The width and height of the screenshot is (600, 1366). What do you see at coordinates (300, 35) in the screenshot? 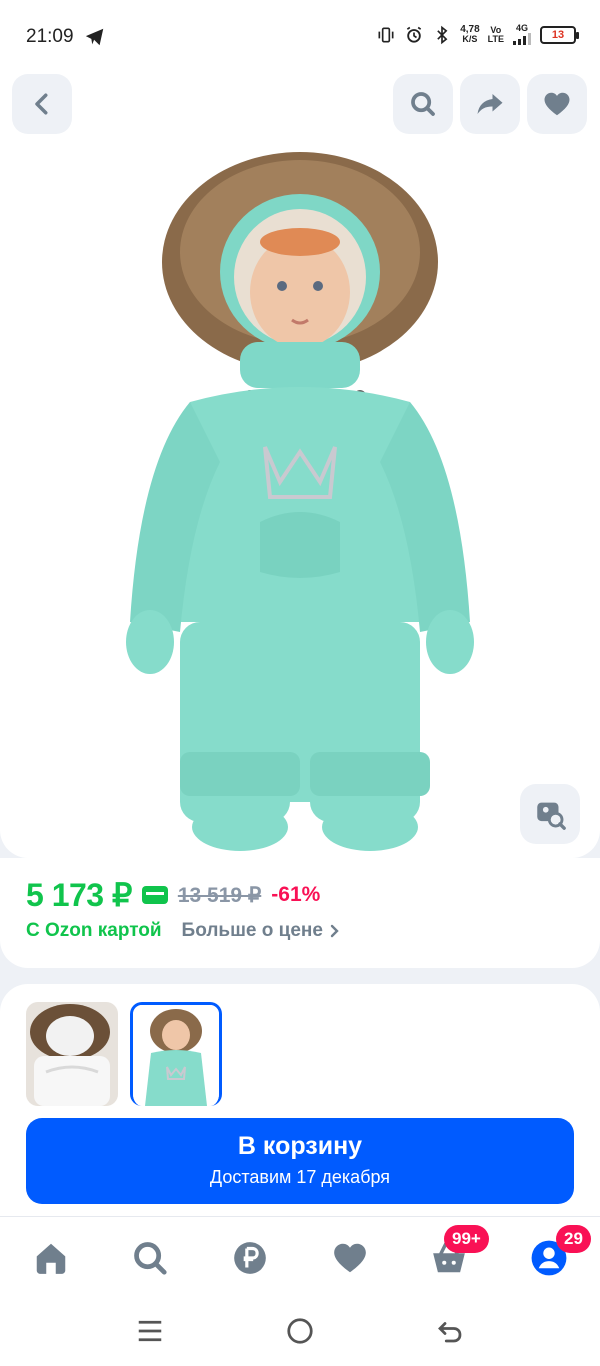
I see `status-bar: 21:09 4,78 K/S Vo LTE 4G 13` at bounding box center [300, 35].